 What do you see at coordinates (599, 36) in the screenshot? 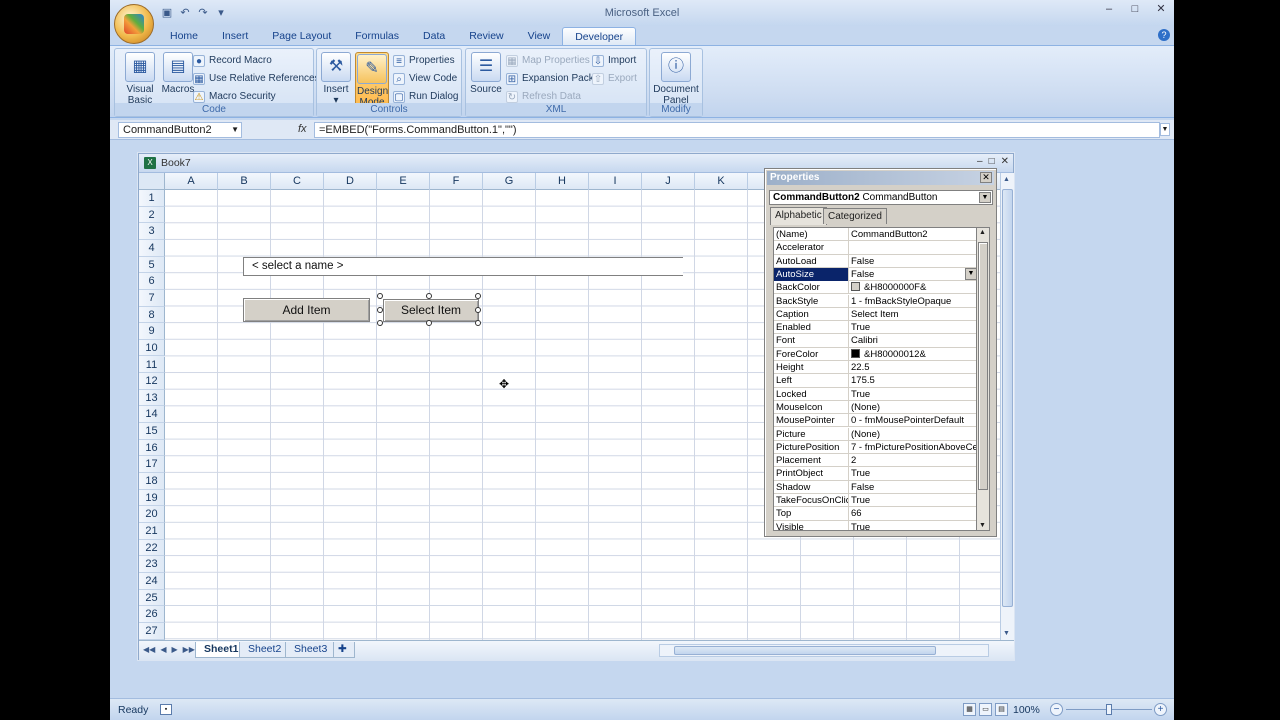
I see `tab-developer: Developer` at bounding box center [599, 36].